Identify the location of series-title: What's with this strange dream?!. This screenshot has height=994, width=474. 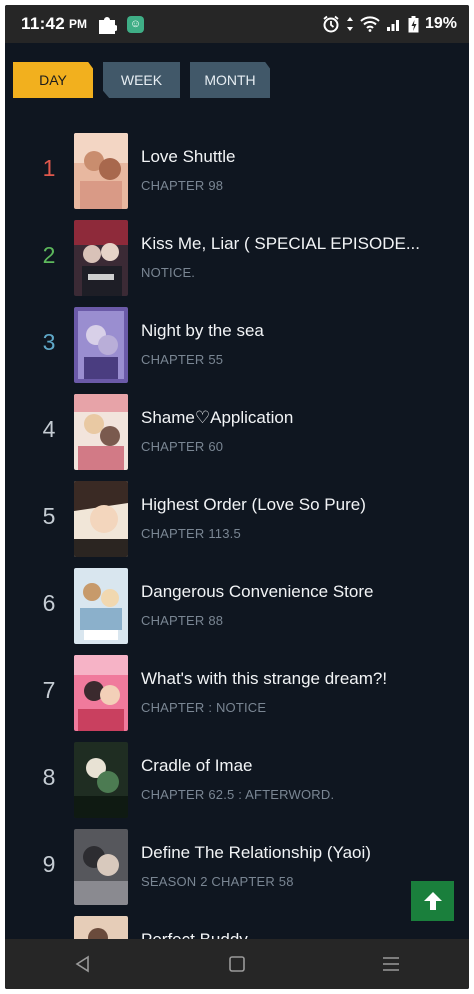
(264, 679).